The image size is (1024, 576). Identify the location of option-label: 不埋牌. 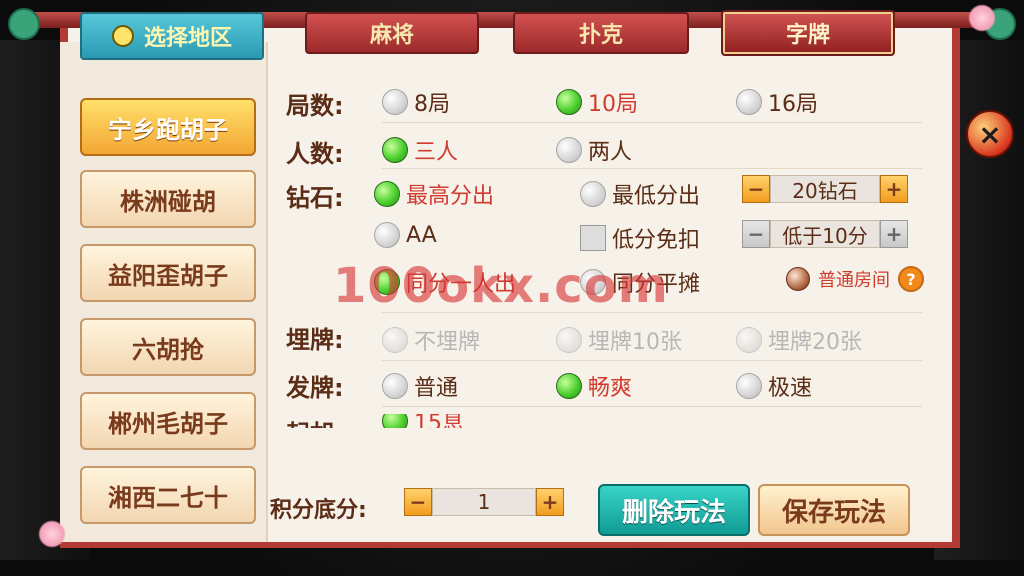
(447, 342).